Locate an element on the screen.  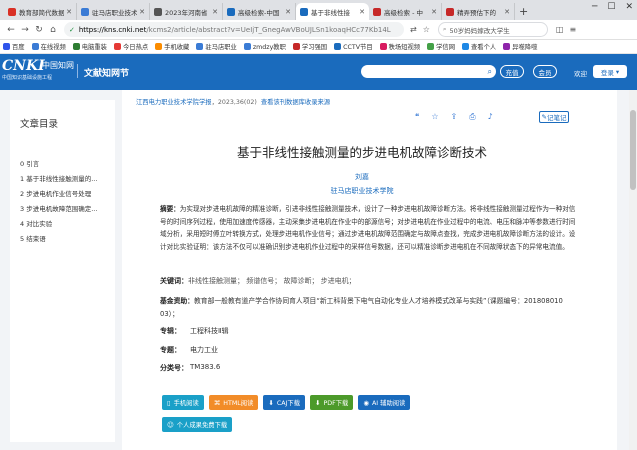
author-link: 刘嘉 is located at coordinates (362, 177).